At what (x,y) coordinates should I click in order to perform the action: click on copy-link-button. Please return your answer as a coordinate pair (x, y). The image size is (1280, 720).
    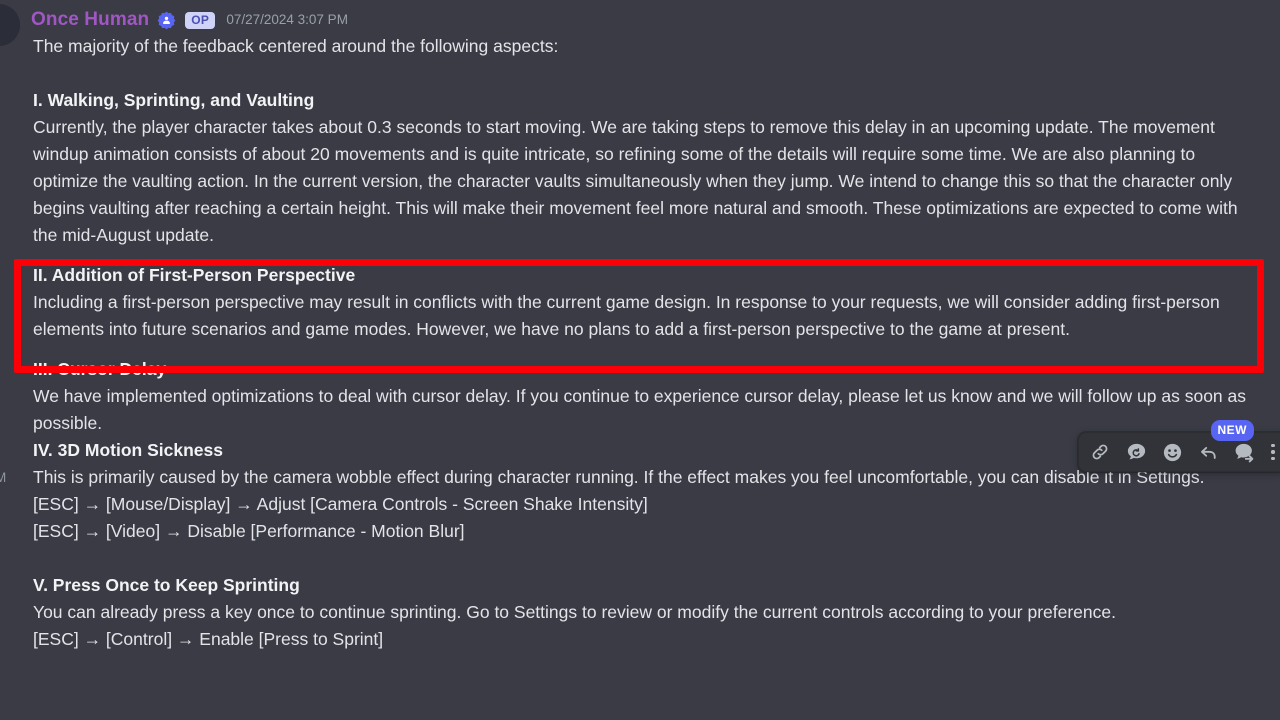
    Looking at the image, I should click on (1100, 452).